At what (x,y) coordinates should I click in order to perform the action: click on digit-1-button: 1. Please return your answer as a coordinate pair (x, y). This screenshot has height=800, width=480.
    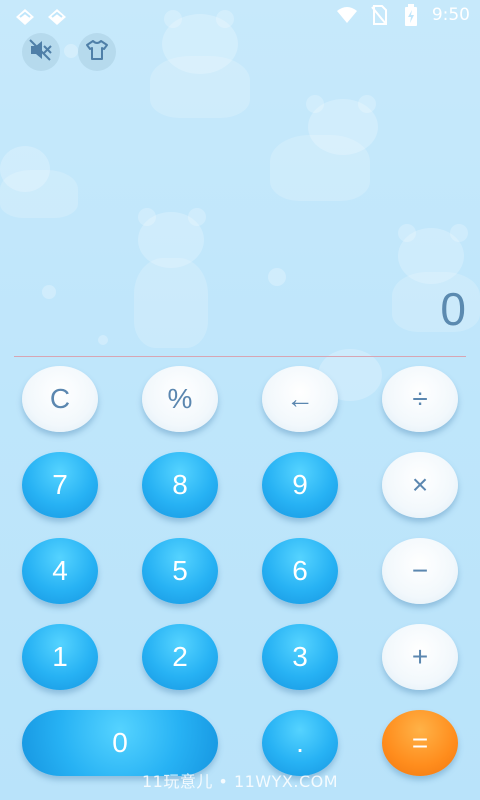
    Looking at the image, I should click on (60, 657).